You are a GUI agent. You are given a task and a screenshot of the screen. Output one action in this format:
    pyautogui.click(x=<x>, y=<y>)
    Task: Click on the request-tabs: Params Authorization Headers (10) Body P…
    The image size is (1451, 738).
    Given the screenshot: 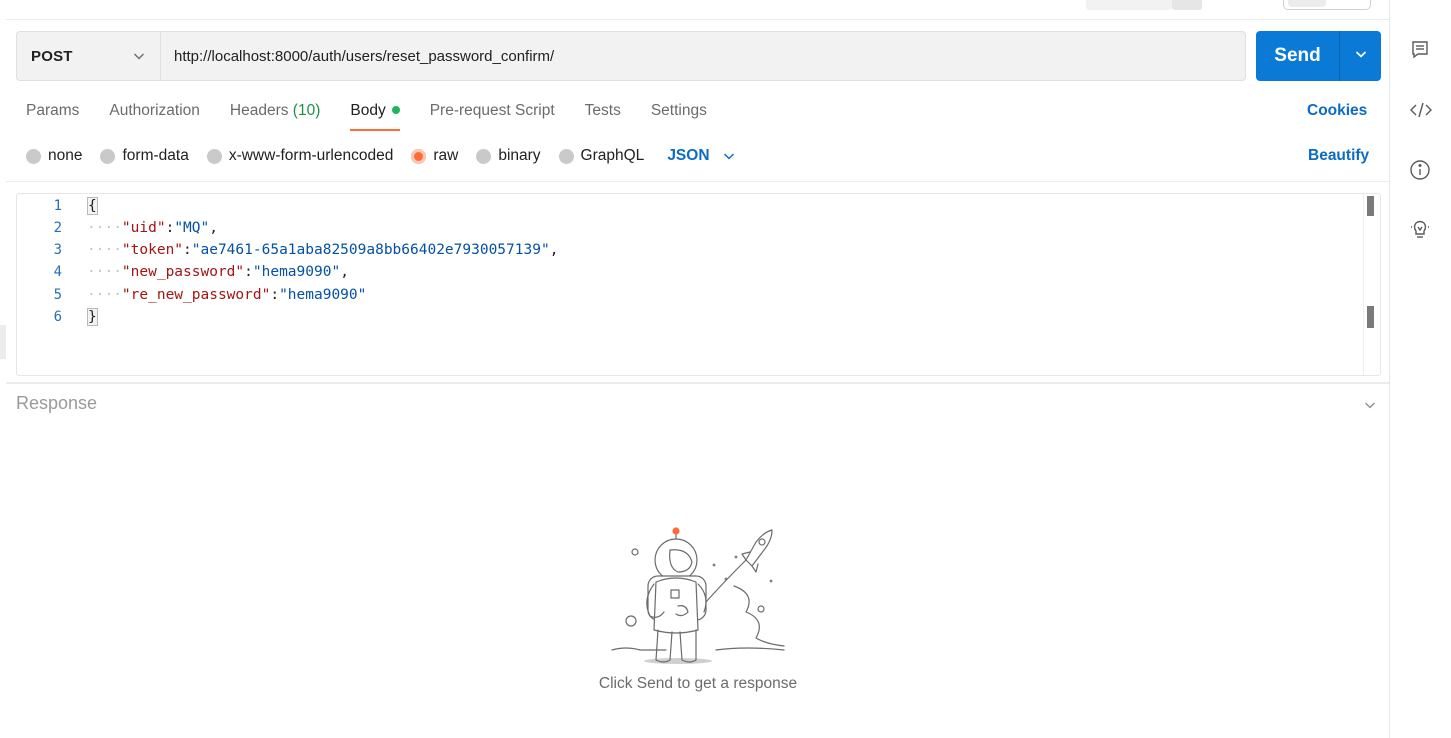 What is the action you would take?
    pyautogui.click(x=381, y=115)
    